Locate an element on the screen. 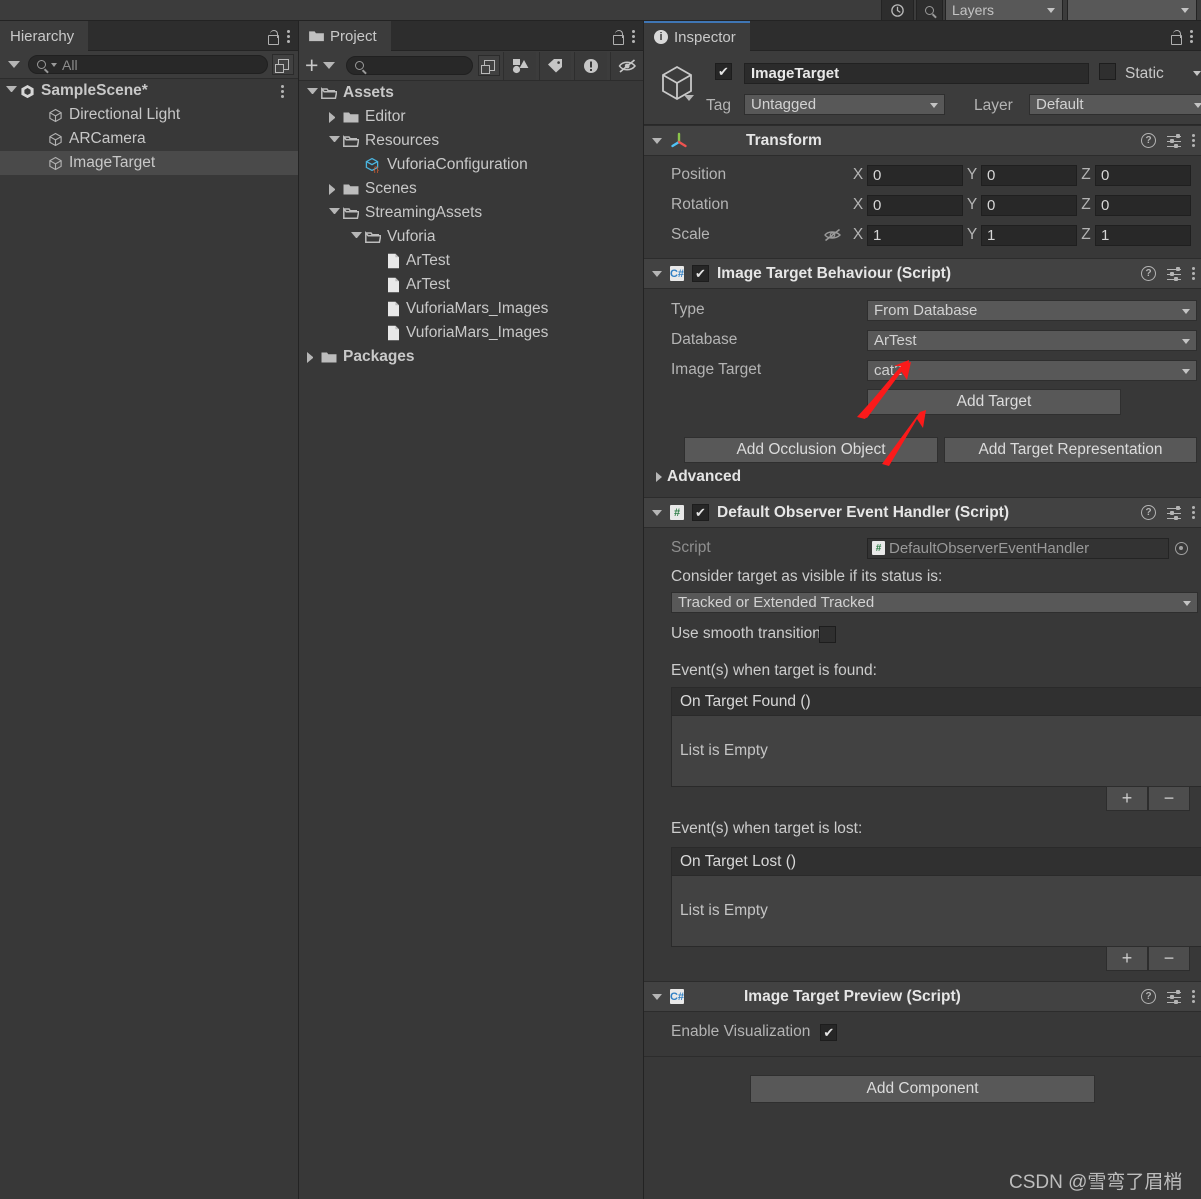  hierarchy-item-samplescene: SampleScene* is located at coordinates (149, 91).